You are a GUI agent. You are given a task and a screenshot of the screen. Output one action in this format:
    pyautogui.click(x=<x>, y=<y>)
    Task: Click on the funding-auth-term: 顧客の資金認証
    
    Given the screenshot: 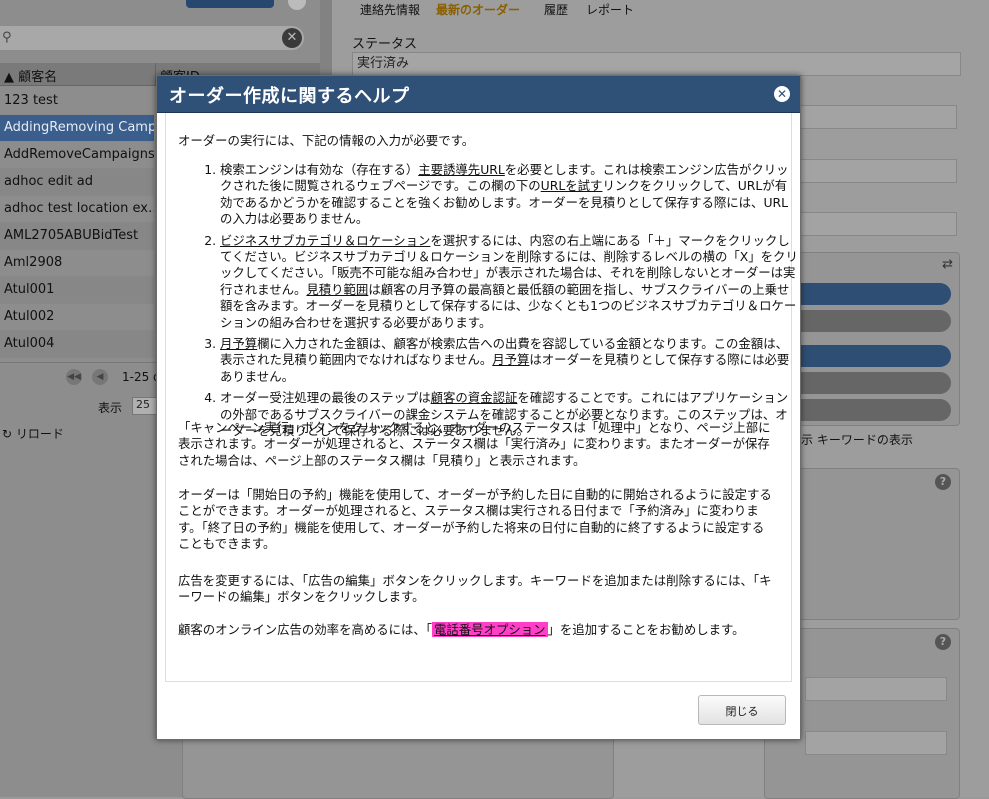 What is the action you would take?
    pyautogui.click(x=474, y=398)
    